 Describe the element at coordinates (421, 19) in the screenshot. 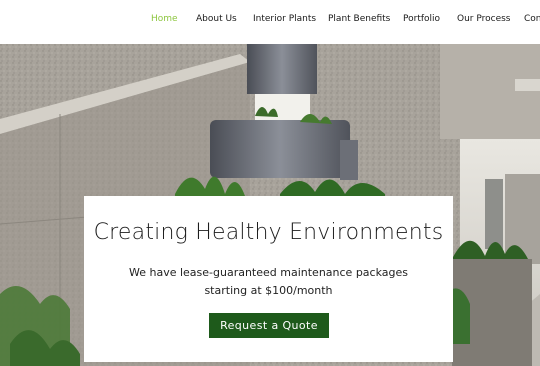

I see `nav-portfolio: Portfolio` at that location.